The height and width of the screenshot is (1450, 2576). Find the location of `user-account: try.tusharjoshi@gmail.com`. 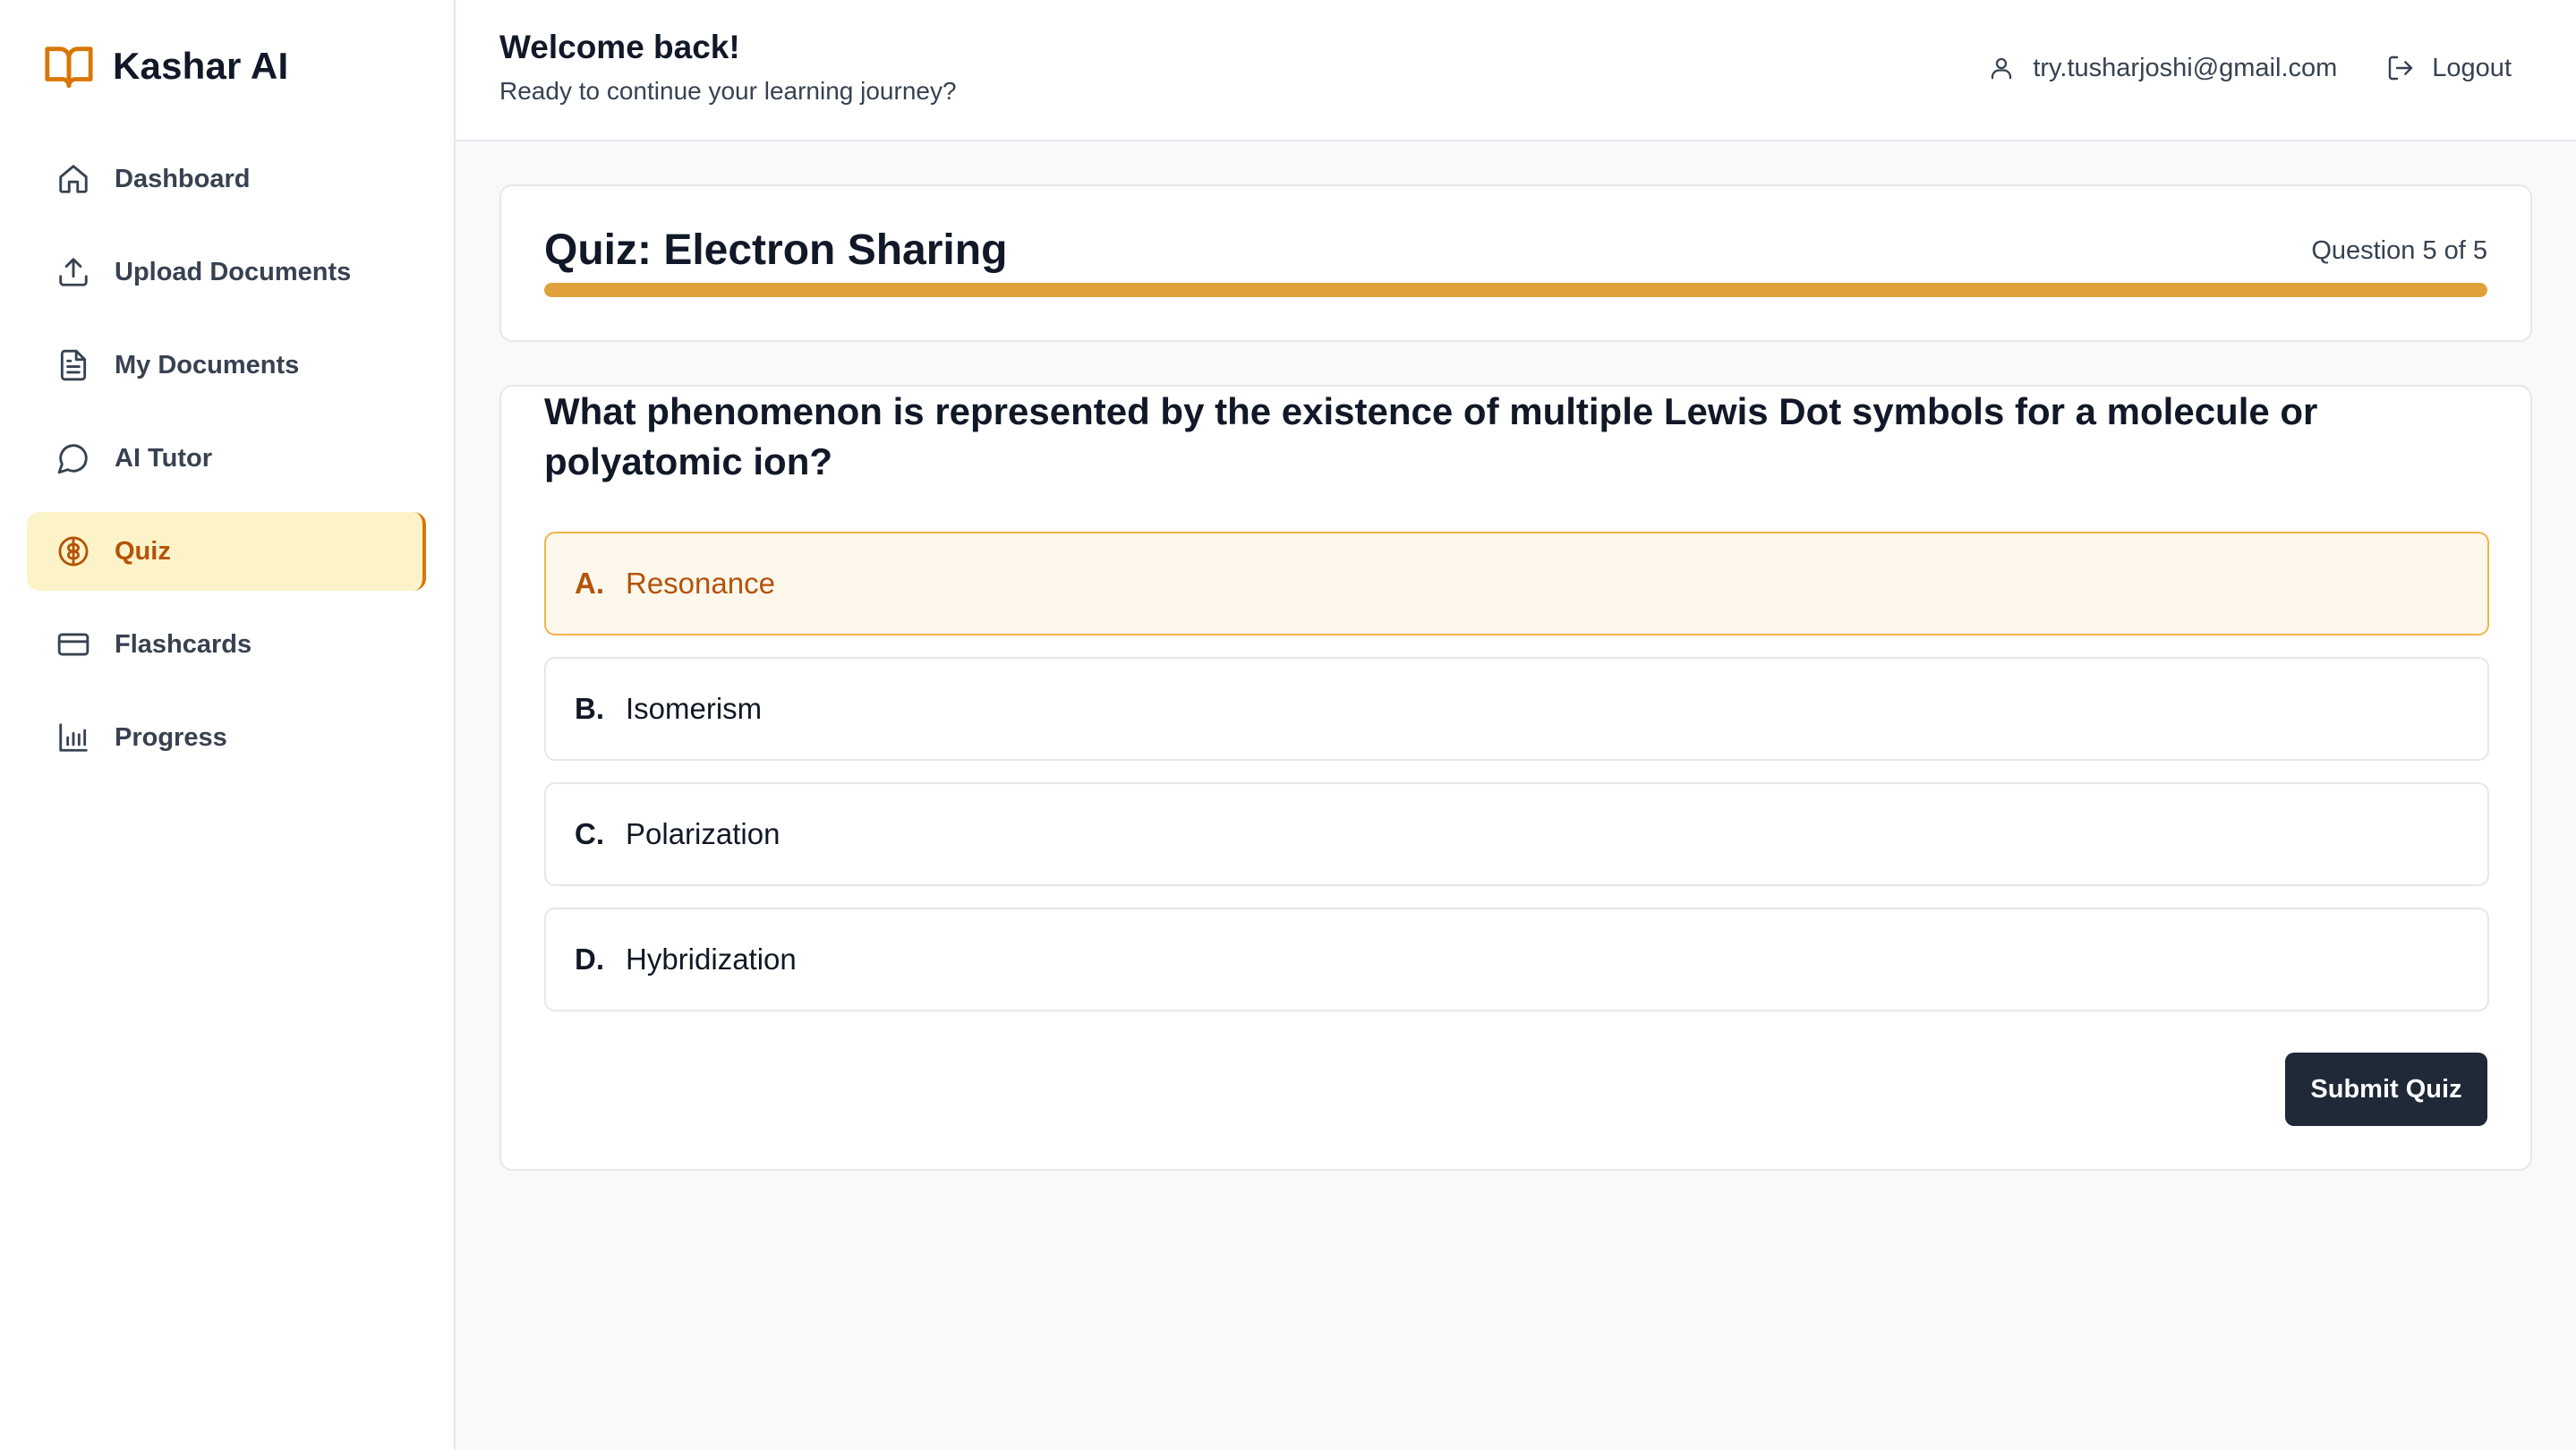

user-account: try.tusharjoshi@gmail.com is located at coordinates (2161, 68).